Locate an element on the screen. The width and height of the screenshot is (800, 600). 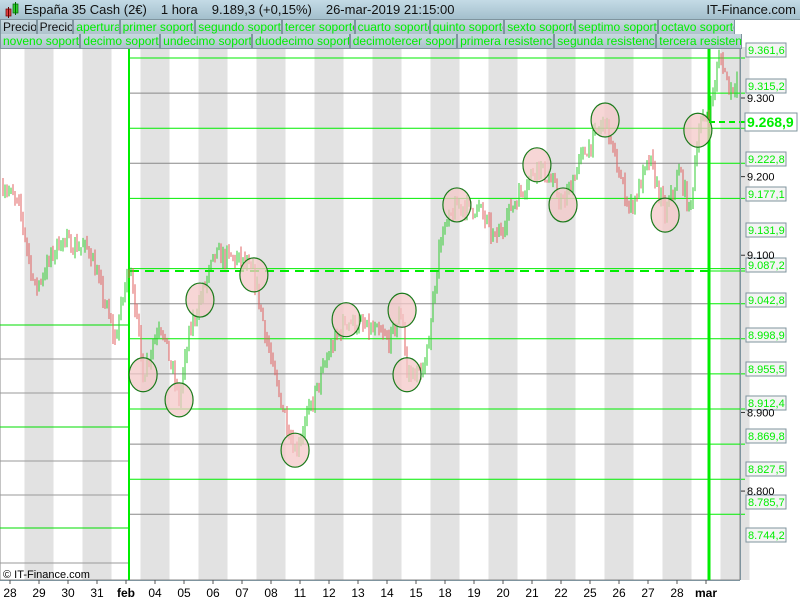
x-tick-label: 26 is located at coordinates (619, 593).